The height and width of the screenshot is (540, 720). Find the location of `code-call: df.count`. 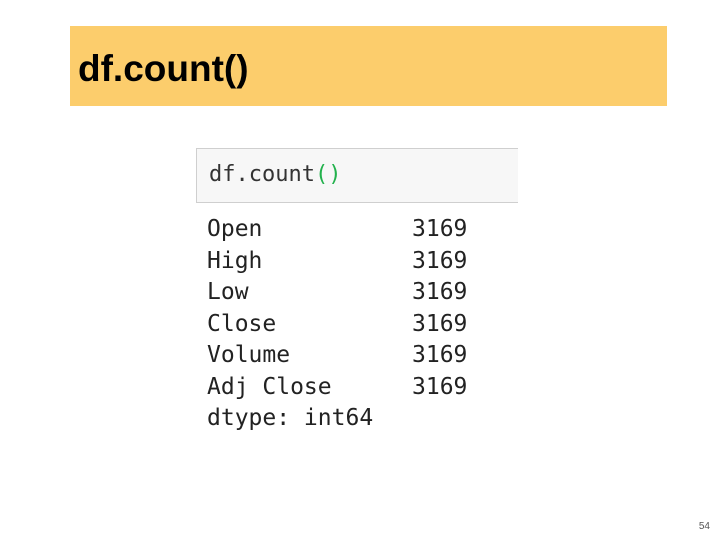

code-call: df.count is located at coordinates (262, 174).